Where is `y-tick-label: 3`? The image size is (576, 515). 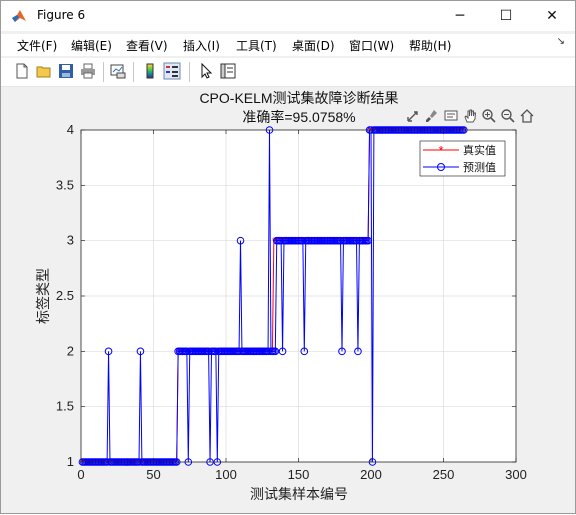 y-tick-label: 3 is located at coordinates (70, 240).